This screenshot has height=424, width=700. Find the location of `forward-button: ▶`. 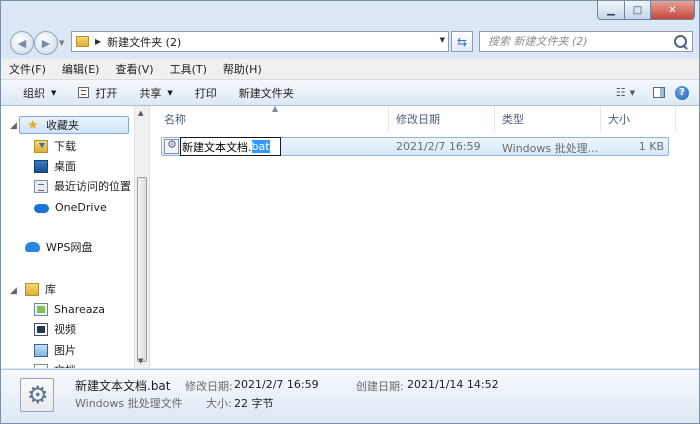

forward-button: ▶ is located at coordinates (46, 43).